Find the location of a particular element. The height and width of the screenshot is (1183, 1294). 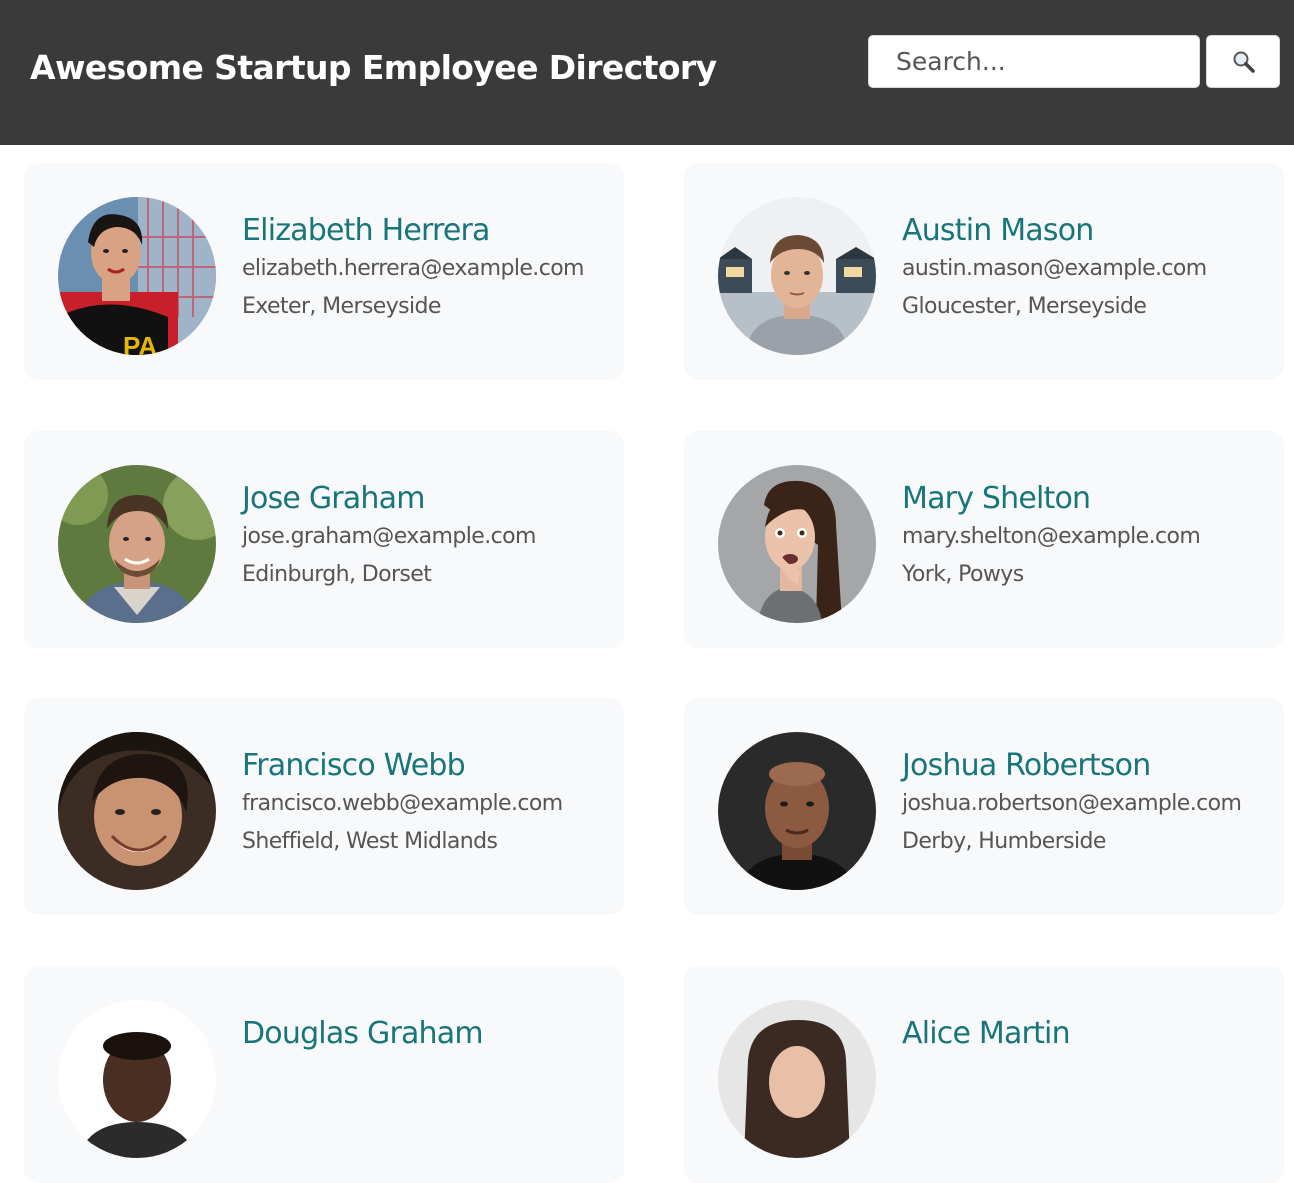

magnifier-icon is located at coordinates (1244, 62).